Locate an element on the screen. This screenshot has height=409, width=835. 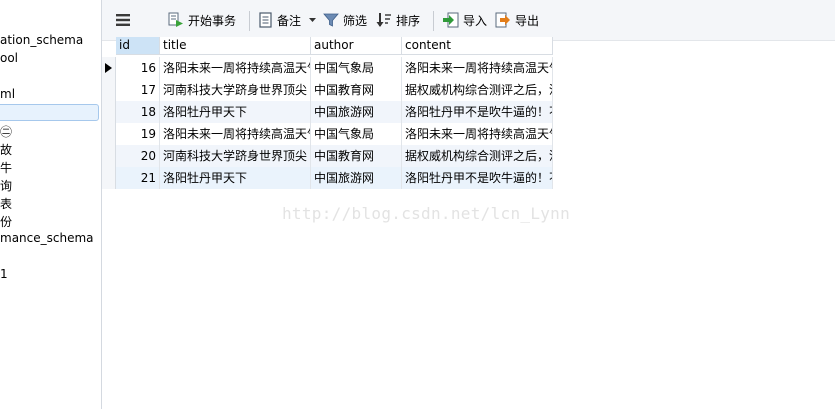
hamburger-menu-icon is located at coordinates (123, 20).